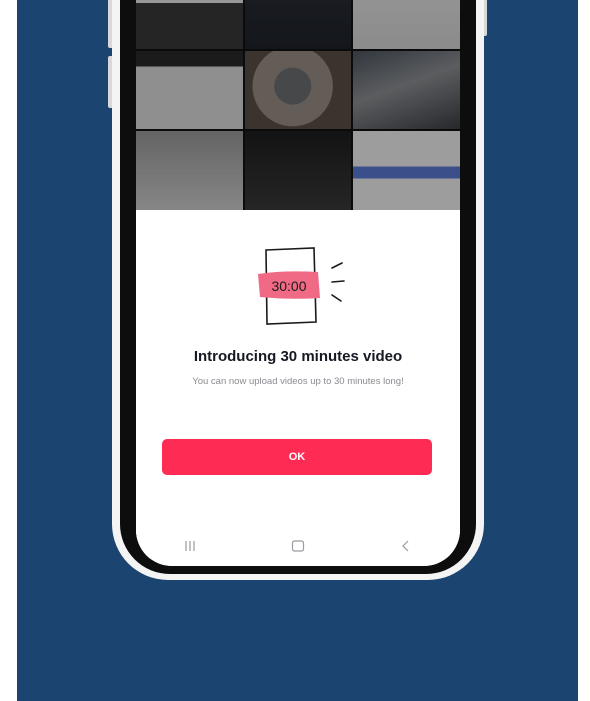 The image size is (590, 701). Describe the element at coordinates (297, 457) in the screenshot. I see `ok-button: OK` at that location.